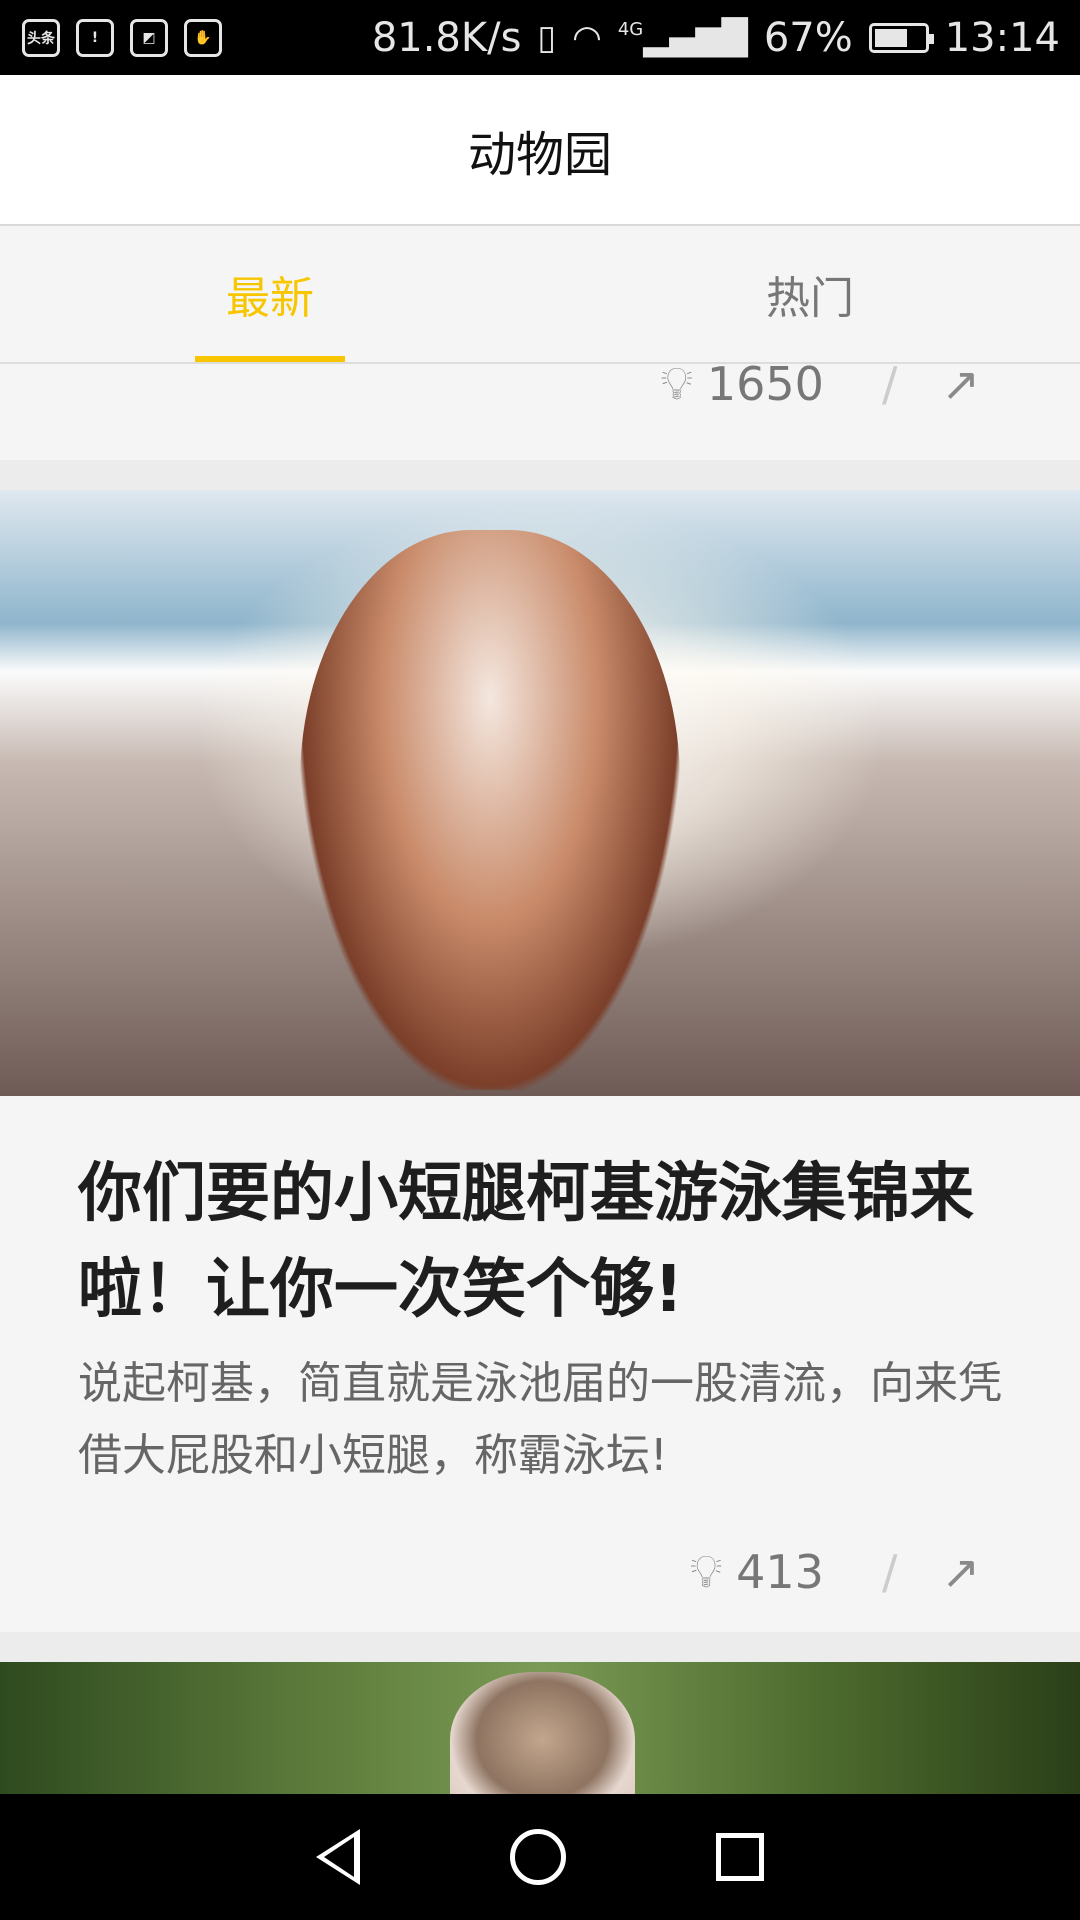 Image resolution: width=1080 pixels, height=1920 pixels. What do you see at coordinates (587, 37) in the screenshot?
I see `wifi-icon: ◠` at bounding box center [587, 37].